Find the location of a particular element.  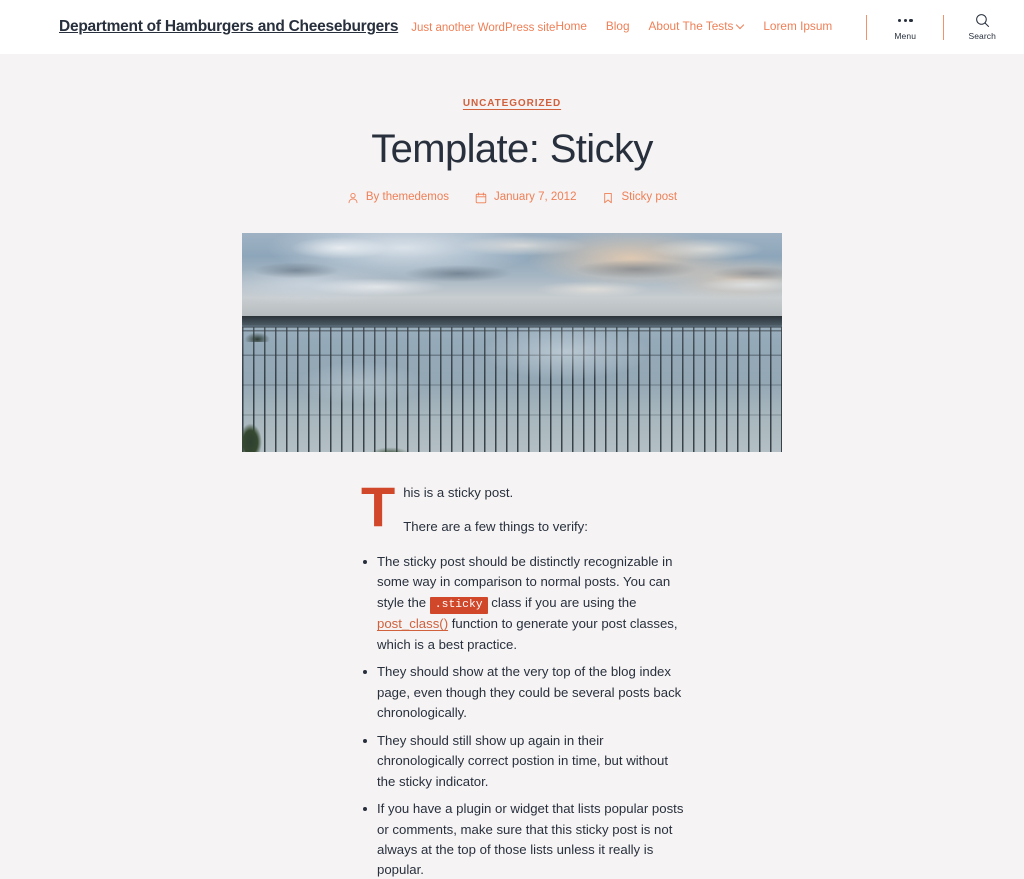

post-meta-tag: Sticky post is located at coordinates (639, 198).